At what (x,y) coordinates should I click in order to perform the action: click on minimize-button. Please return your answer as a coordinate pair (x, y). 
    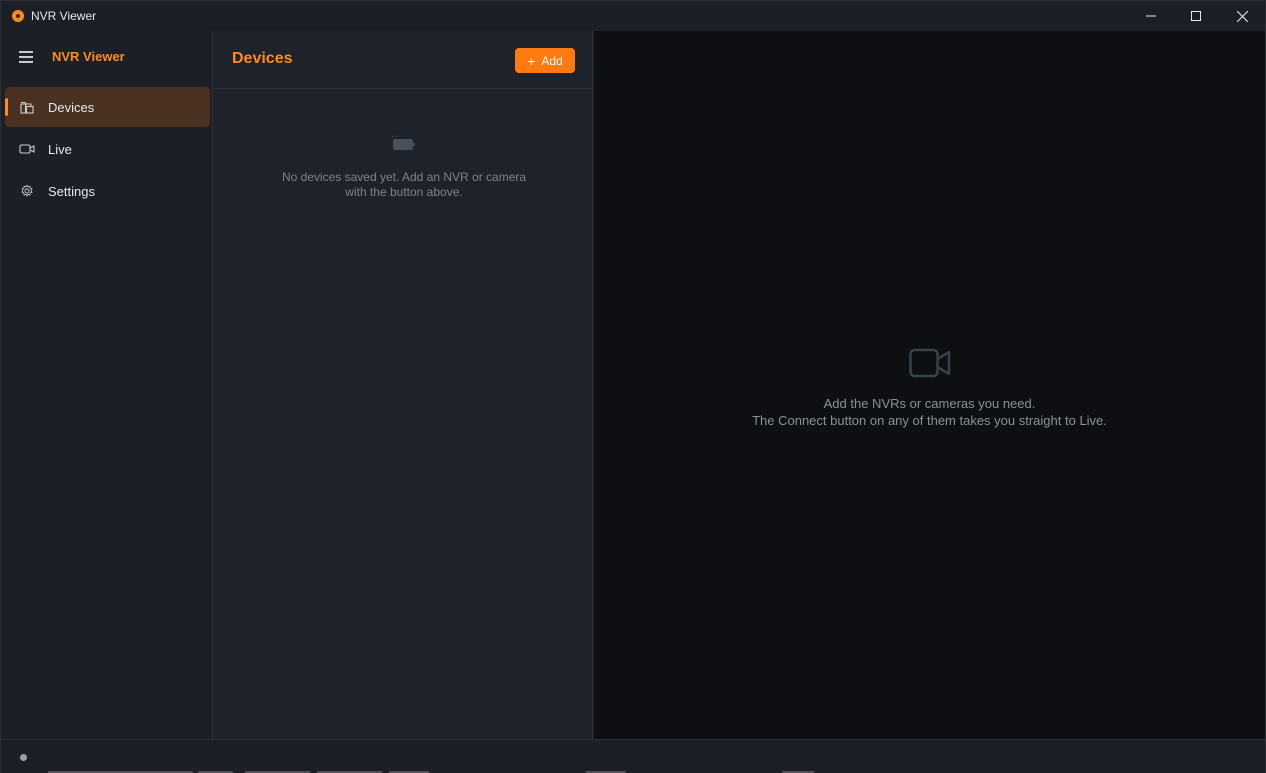
    Looking at the image, I should click on (1151, 16).